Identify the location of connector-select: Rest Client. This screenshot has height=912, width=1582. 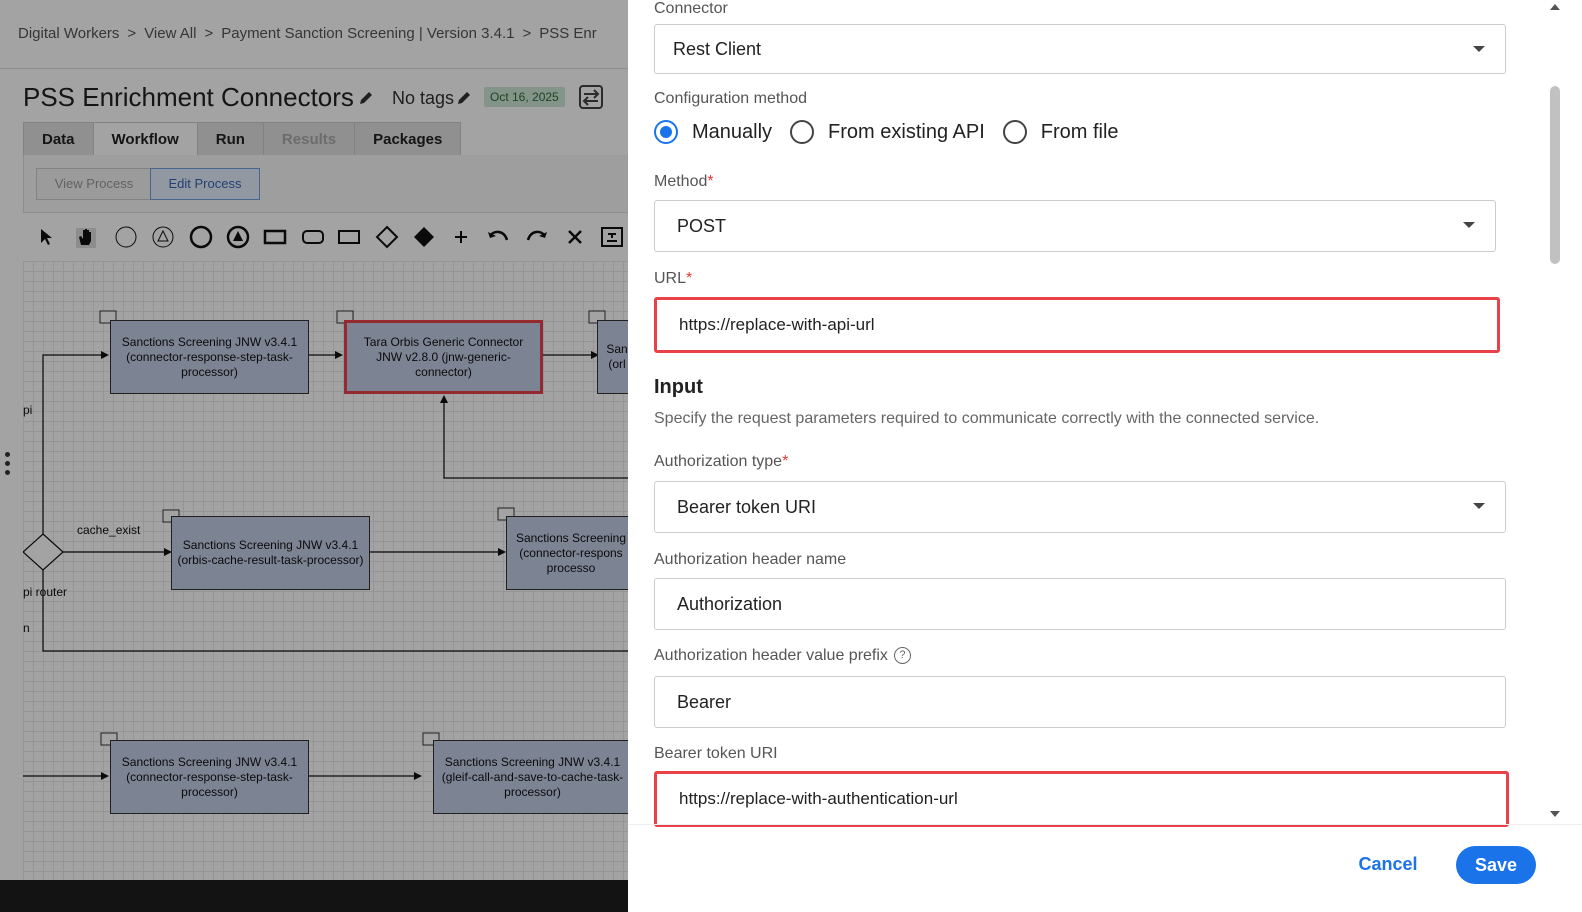
(1080, 49).